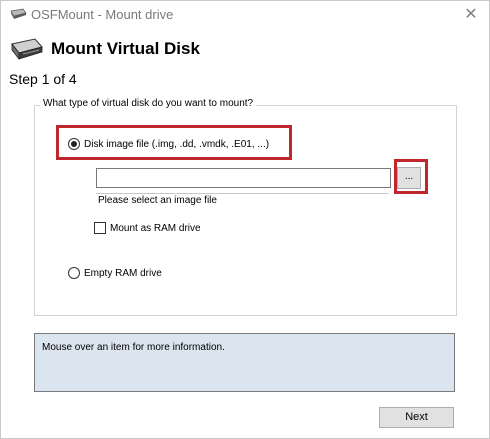 The height and width of the screenshot is (439, 490). I want to click on title-bar: OSFMount - Mount drive ✕, so click(245, 15).